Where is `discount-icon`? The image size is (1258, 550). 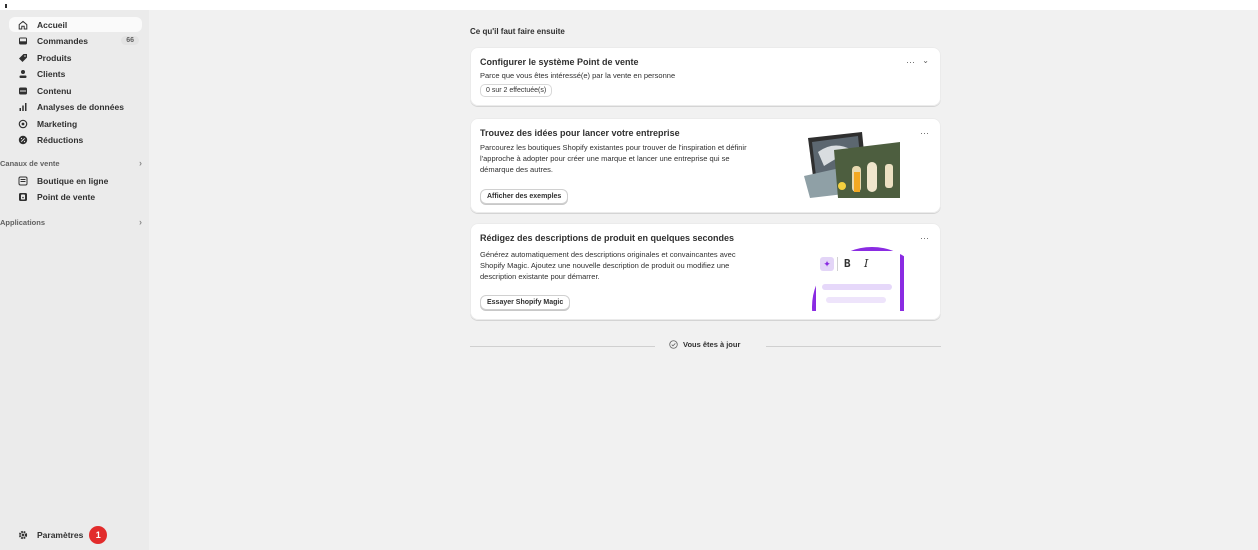 discount-icon is located at coordinates (23, 140).